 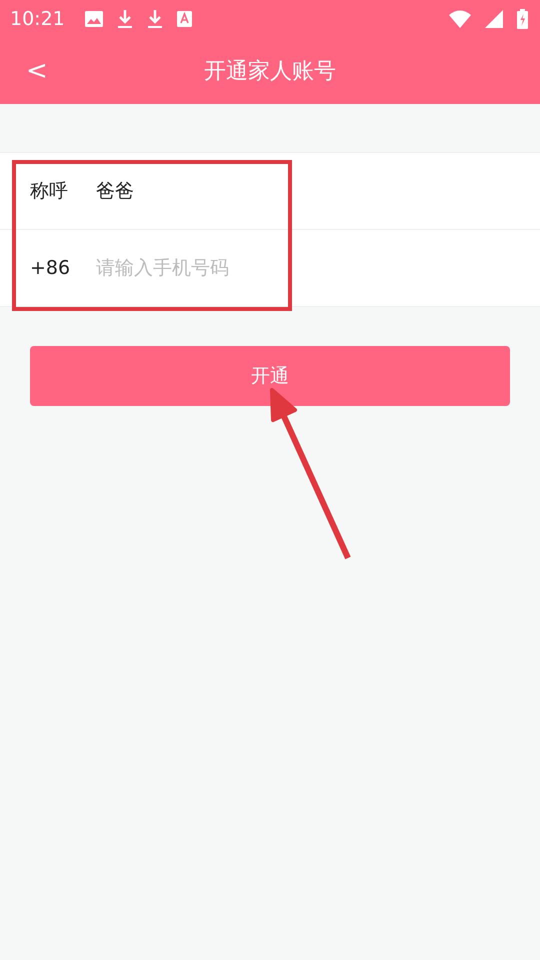 What do you see at coordinates (37, 19) in the screenshot?
I see `status-time: 10:21` at bounding box center [37, 19].